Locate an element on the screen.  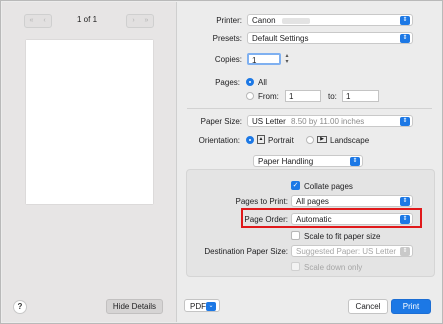
hide-details-button: Hide Details is located at coordinates (134, 306).